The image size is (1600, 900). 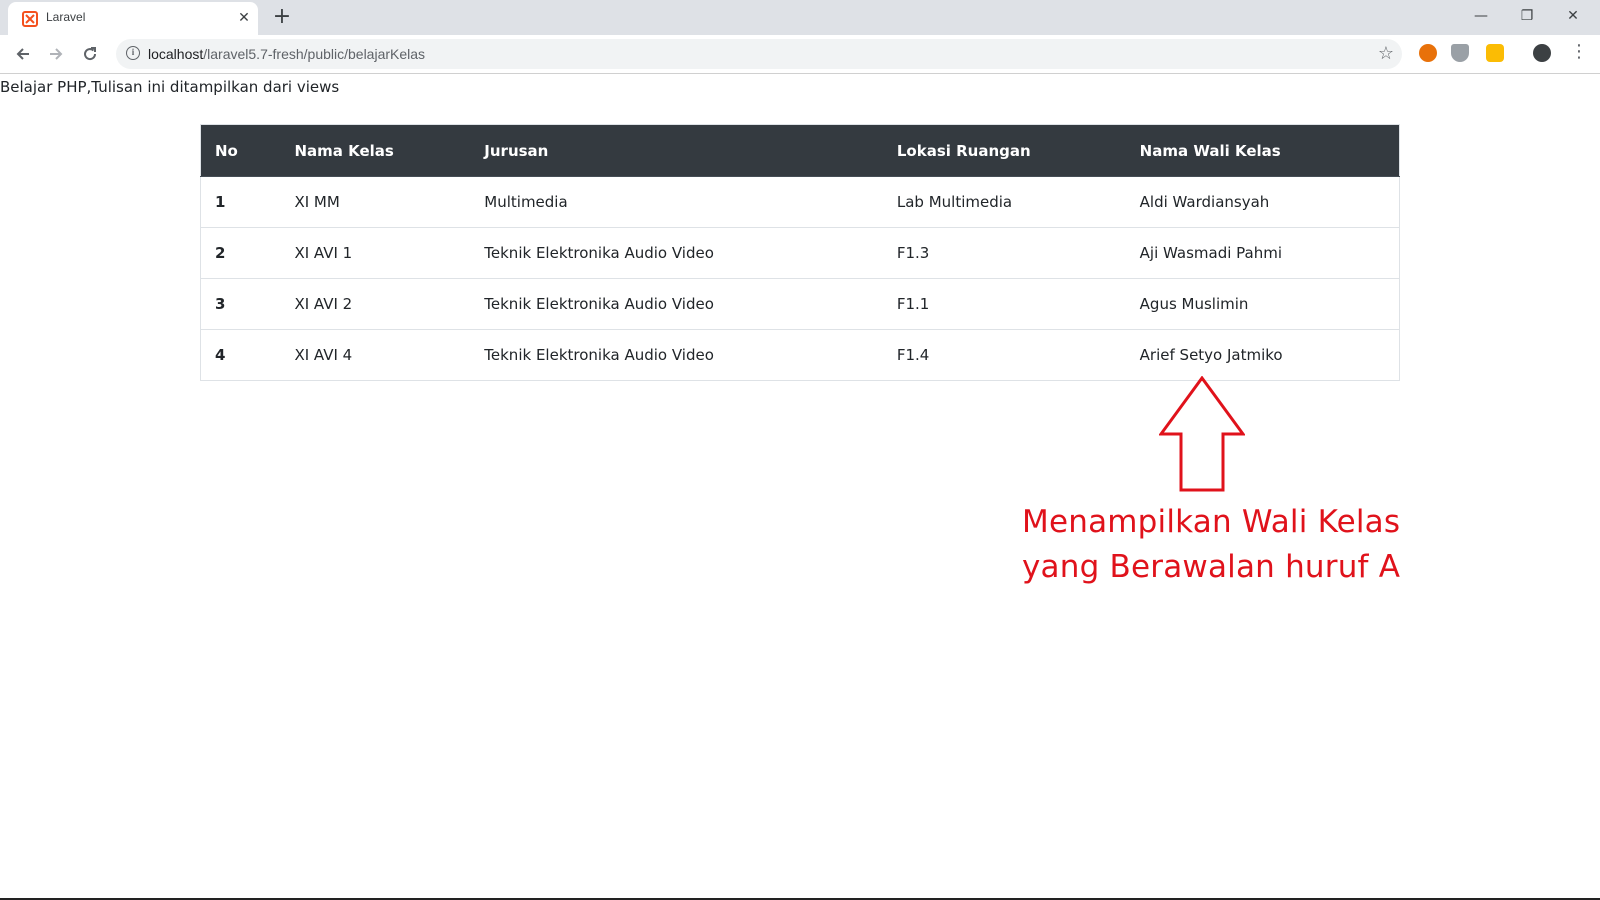 What do you see at coordinates (1527, 16) in the screenshot?
I see `restore-button: ❐` at bounding box center [1527, 16].